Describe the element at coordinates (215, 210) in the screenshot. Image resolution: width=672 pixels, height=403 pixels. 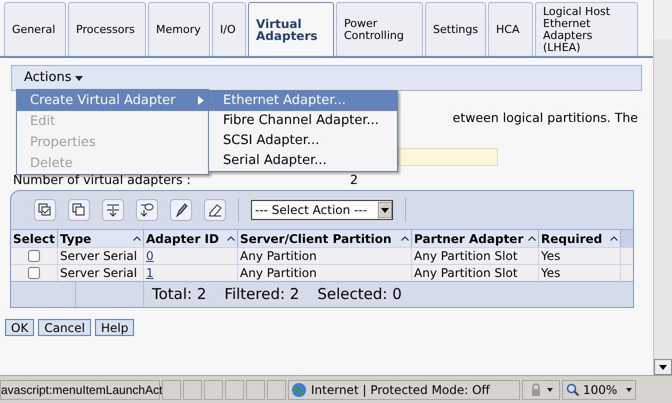
I see `clear-filter-icon` at that location.